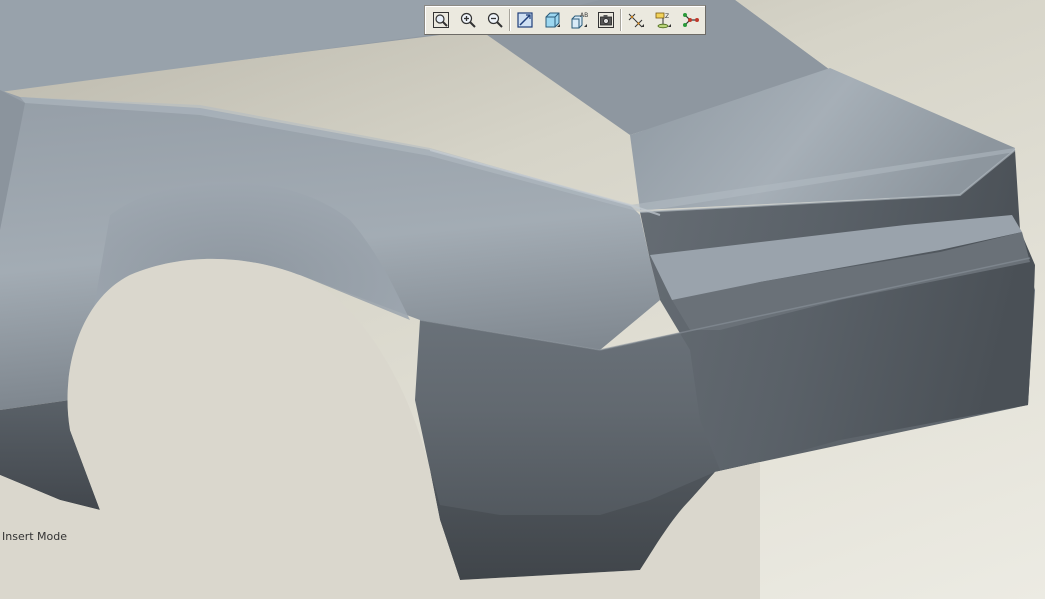  I want to click on repaint-button, so click(525, 20).